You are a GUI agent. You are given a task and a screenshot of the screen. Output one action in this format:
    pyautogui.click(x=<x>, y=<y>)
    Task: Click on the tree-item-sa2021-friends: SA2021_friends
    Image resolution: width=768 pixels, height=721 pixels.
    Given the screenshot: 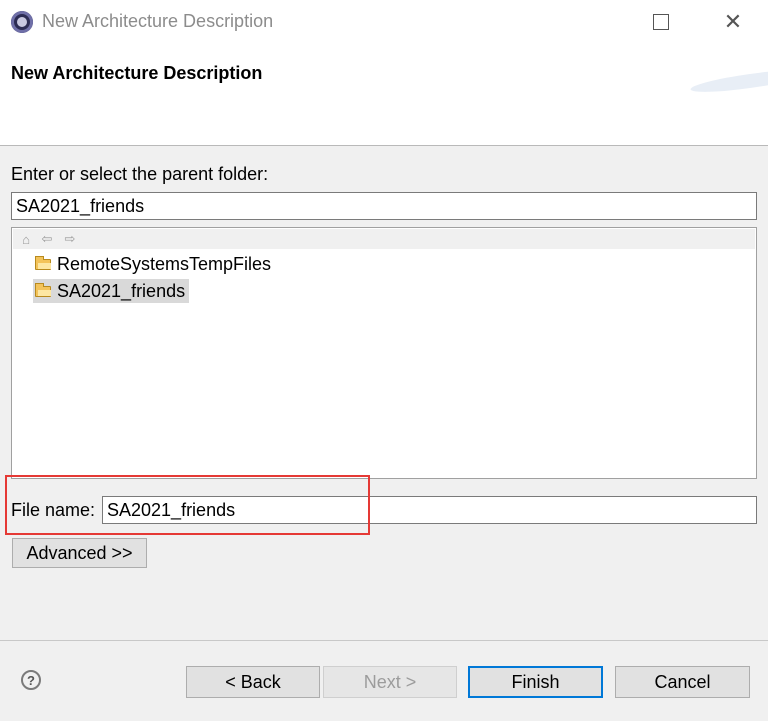 What is the action you would take?
    pyautogui.click(x=111, y=291)
    